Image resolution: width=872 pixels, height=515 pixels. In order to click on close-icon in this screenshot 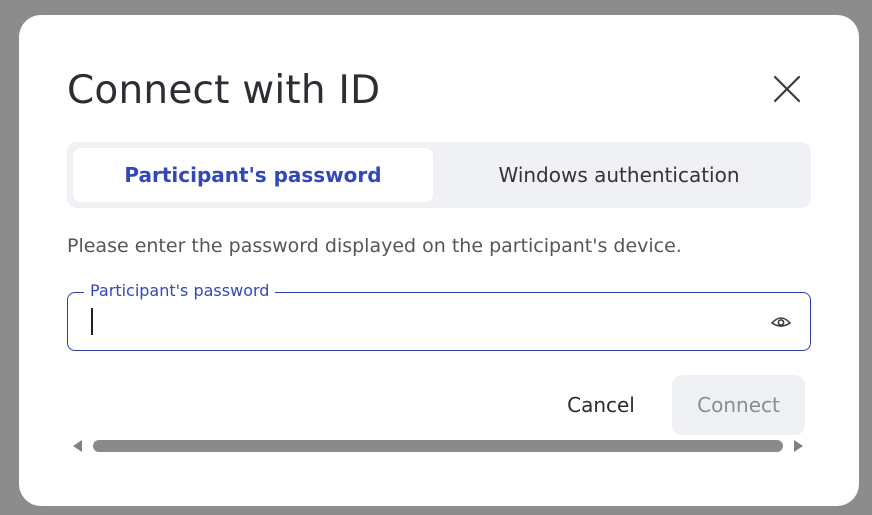, I will do `click(787, 89)`.